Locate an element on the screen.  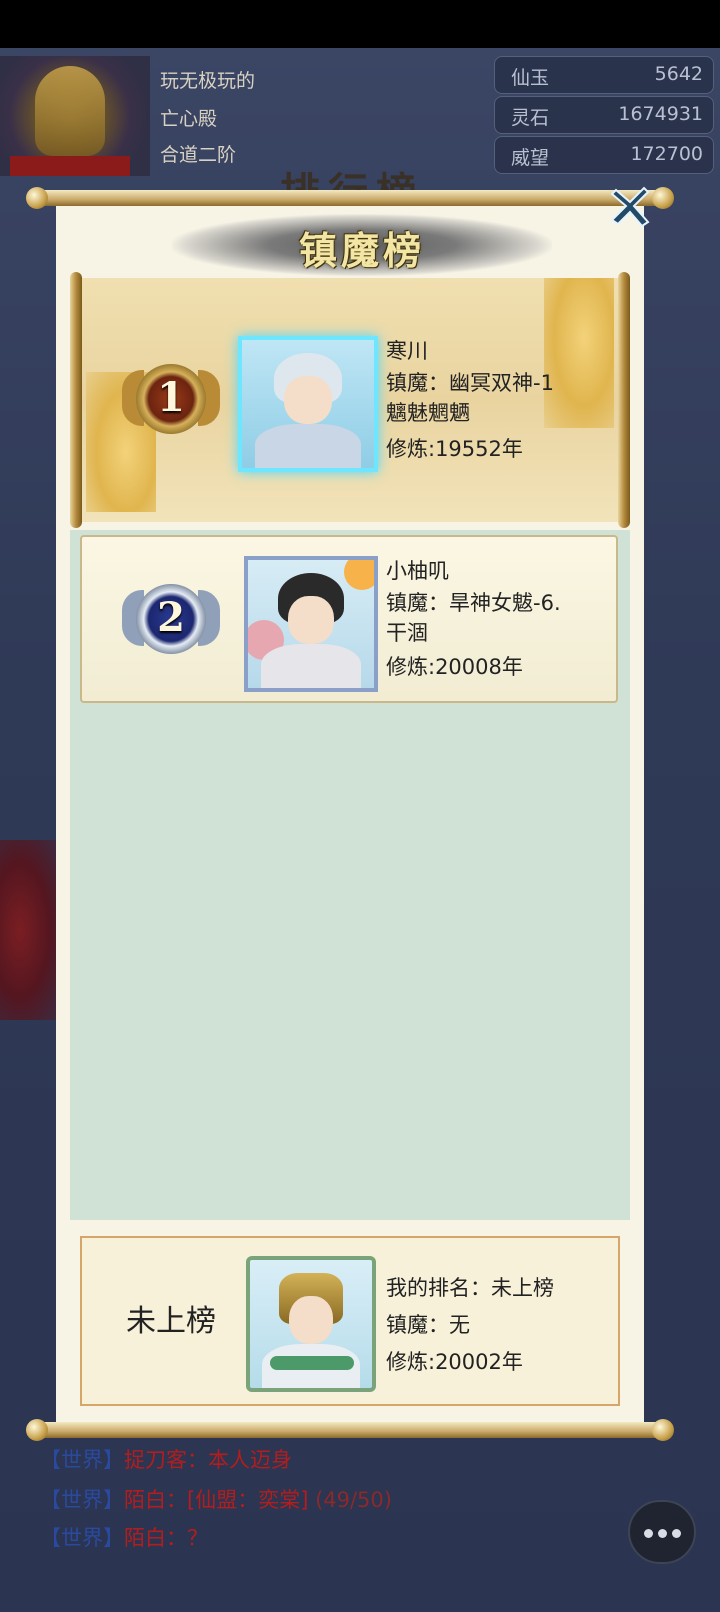
entry-cultivation: 修炼:19552年 is located at coordinates (454, 449).